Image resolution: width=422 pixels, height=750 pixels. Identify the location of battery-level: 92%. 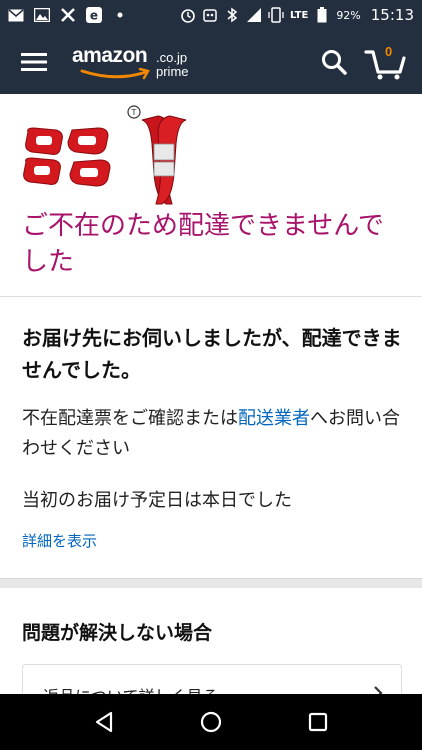
(348, 15).